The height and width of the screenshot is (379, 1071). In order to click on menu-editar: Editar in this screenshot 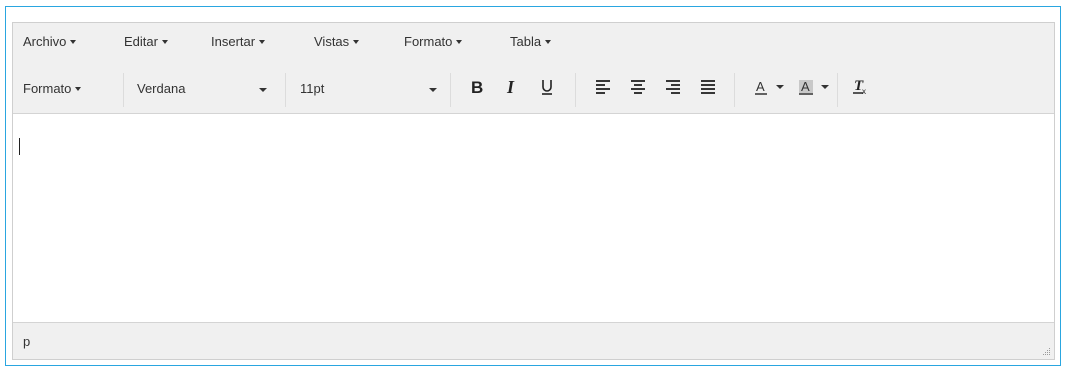, I will do `click(146, 41)`.